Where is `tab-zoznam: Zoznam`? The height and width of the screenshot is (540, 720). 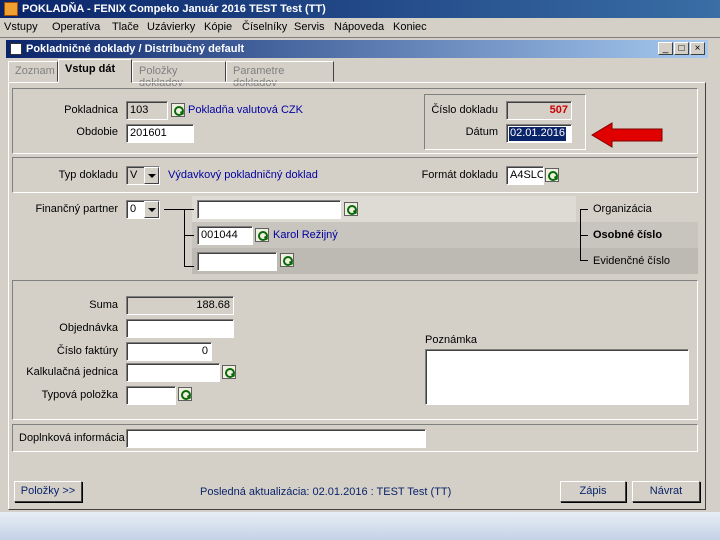
tab-zoznam: Zoznam is located at coordinates (33, 71).